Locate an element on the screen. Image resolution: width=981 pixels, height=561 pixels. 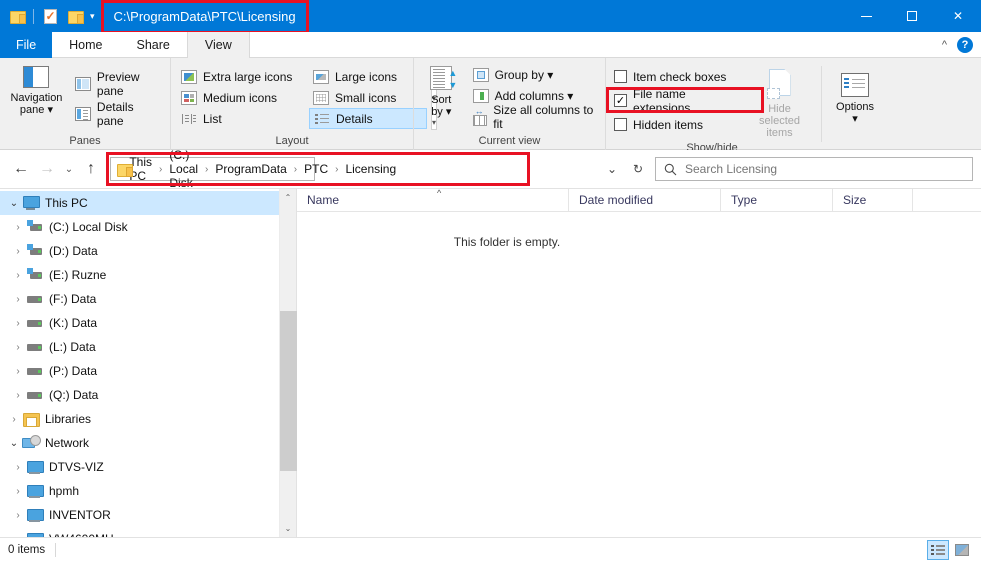
computer-icon is located at coordinates (35, 491).